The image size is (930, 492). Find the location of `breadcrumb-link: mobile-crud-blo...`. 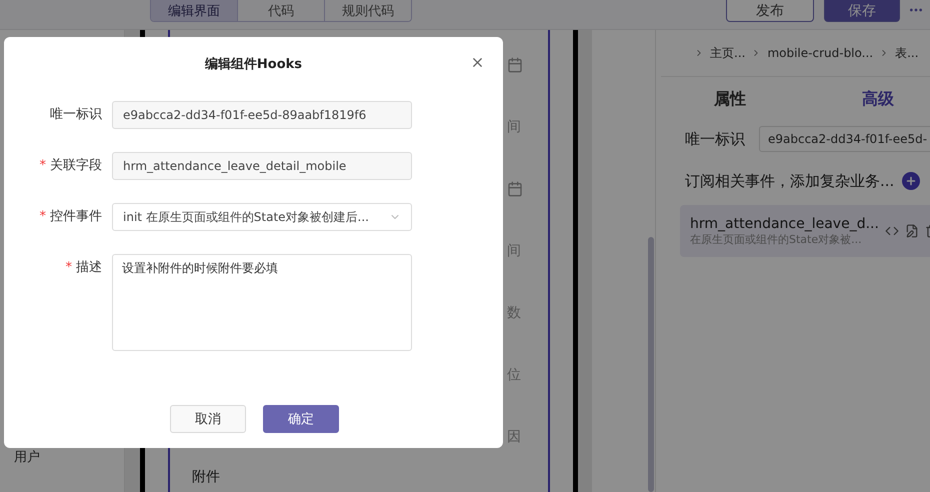

breadcrumb-link: mobile-crud-blo... is located at coordinates (820, 53).